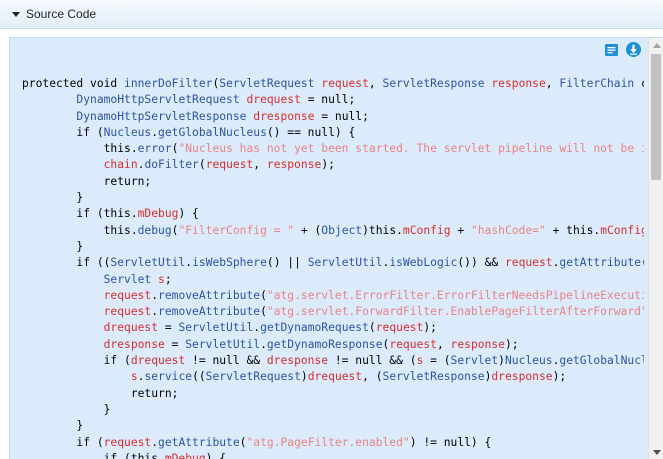  I want to click on code-token: DynamoHttpServletResponse, so click(161, 116).